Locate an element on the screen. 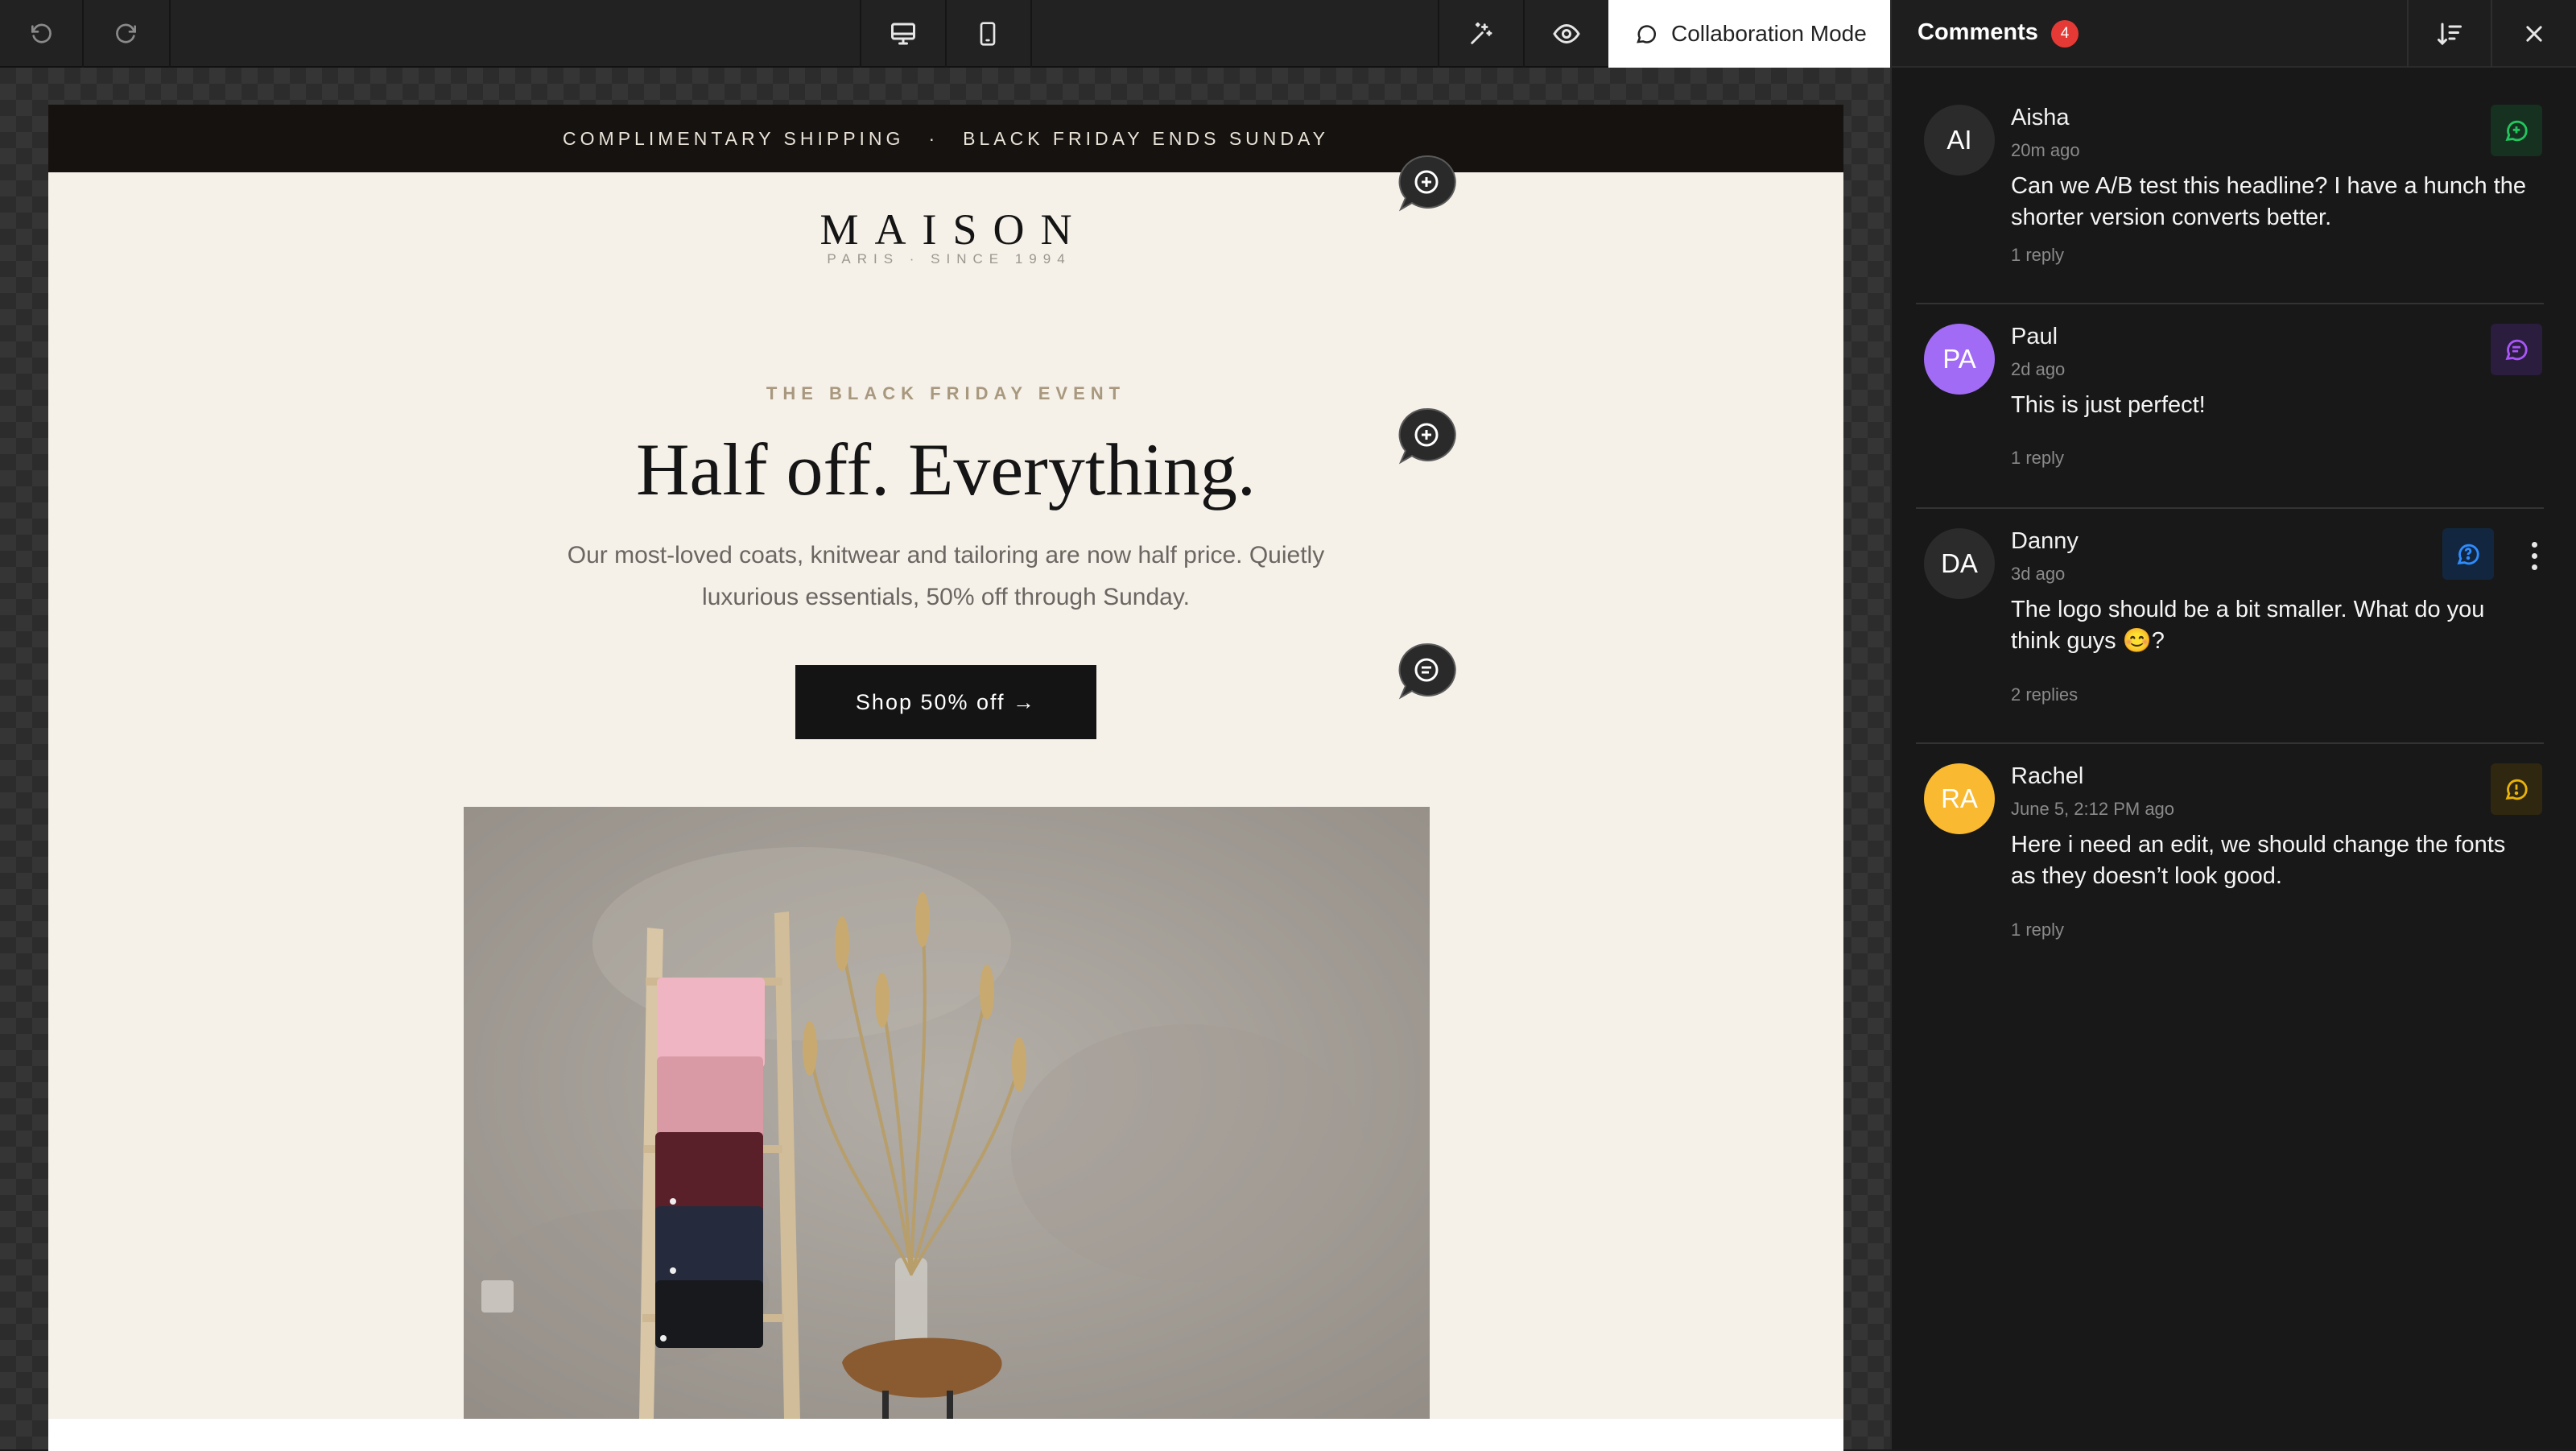 The height and width of the screenshot is (1451, 2576). comment-icon is located at coordinates (1647, 34).